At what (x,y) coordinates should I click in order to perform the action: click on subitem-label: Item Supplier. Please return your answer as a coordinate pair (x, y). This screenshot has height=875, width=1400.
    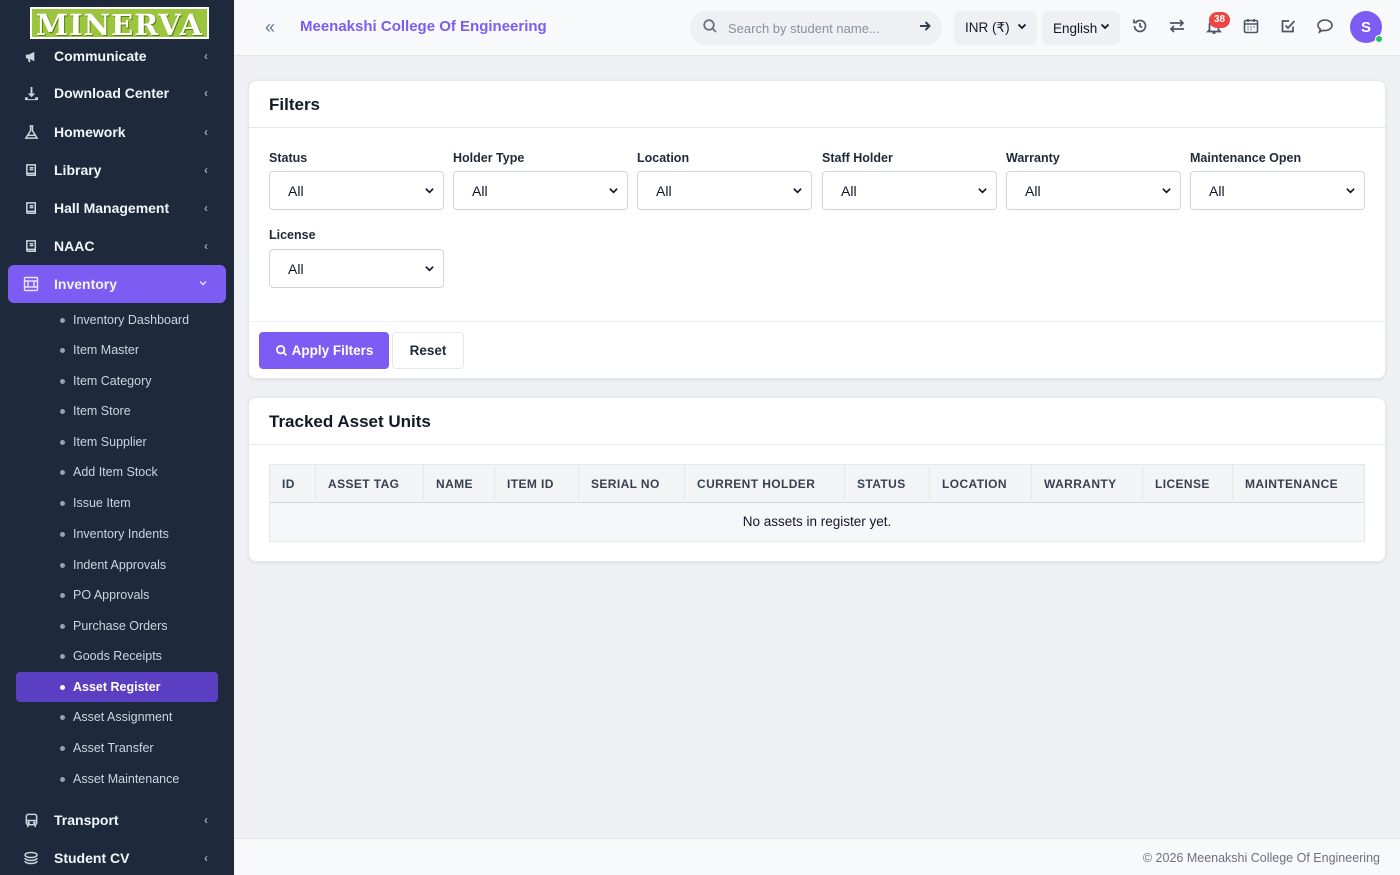
    Looking at the image, I should click on (110, 442).